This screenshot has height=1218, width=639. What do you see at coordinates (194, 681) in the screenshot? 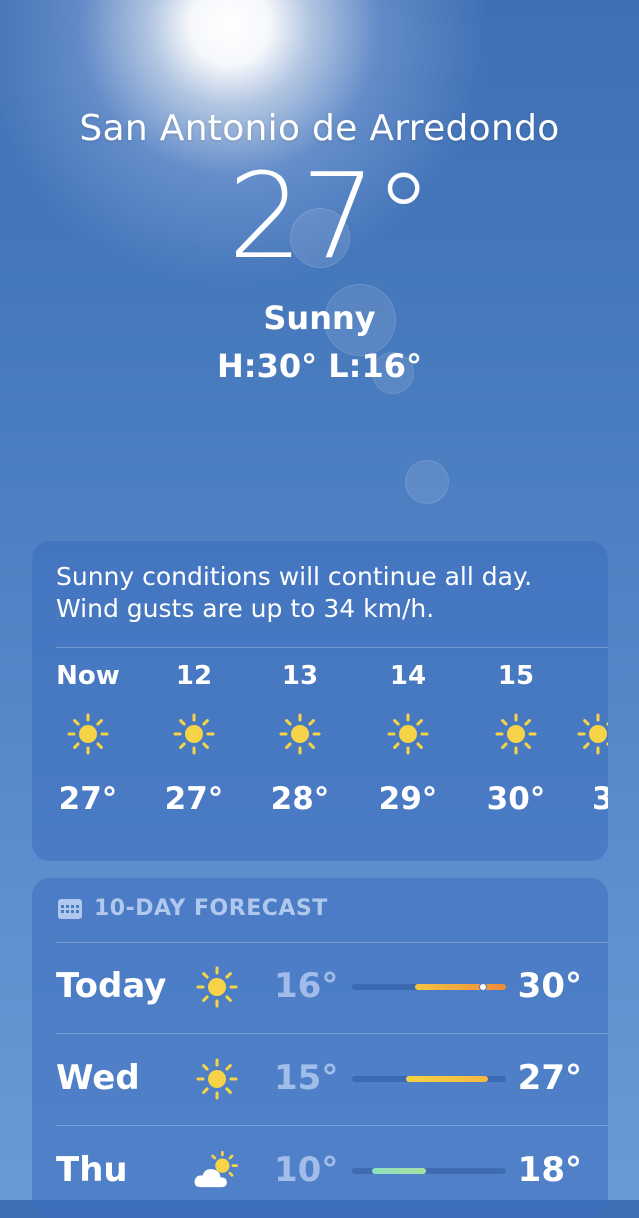
I see `hour-label: 12` at bounding box center [194, 681].